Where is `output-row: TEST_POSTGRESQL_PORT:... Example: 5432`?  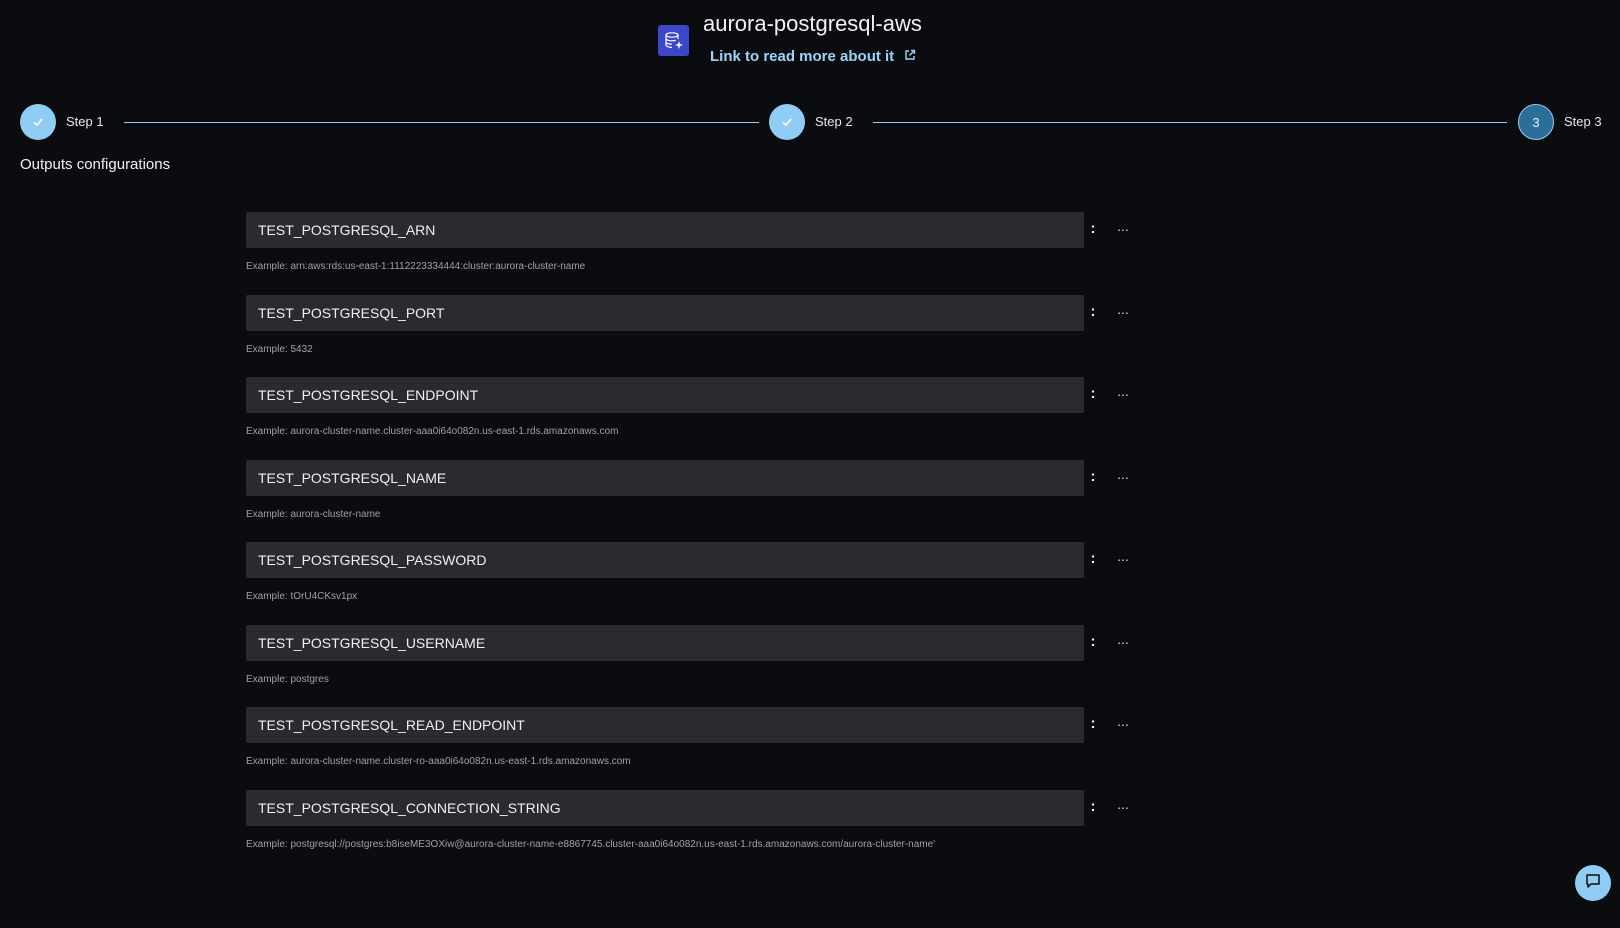 output-row: TEST_POSTGRESQL_PORT:... Example: 5432 is located at coordinates (696, 336).